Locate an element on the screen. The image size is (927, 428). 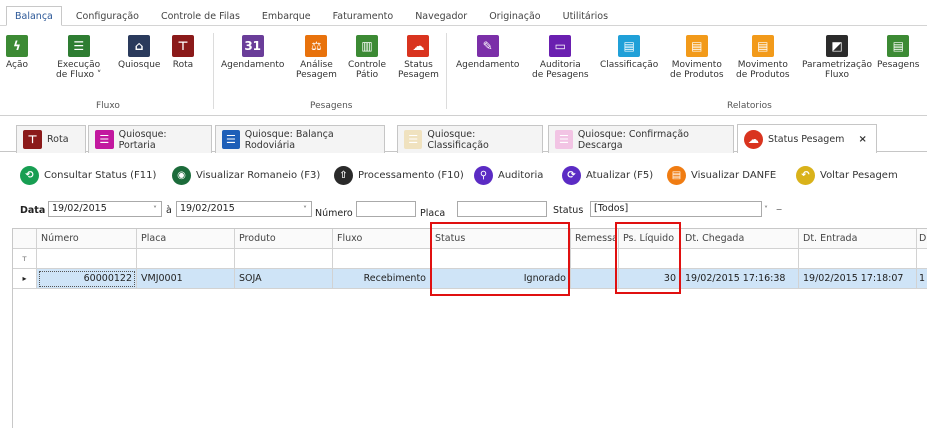
close-icon: × is located at coordinates (862, 139).